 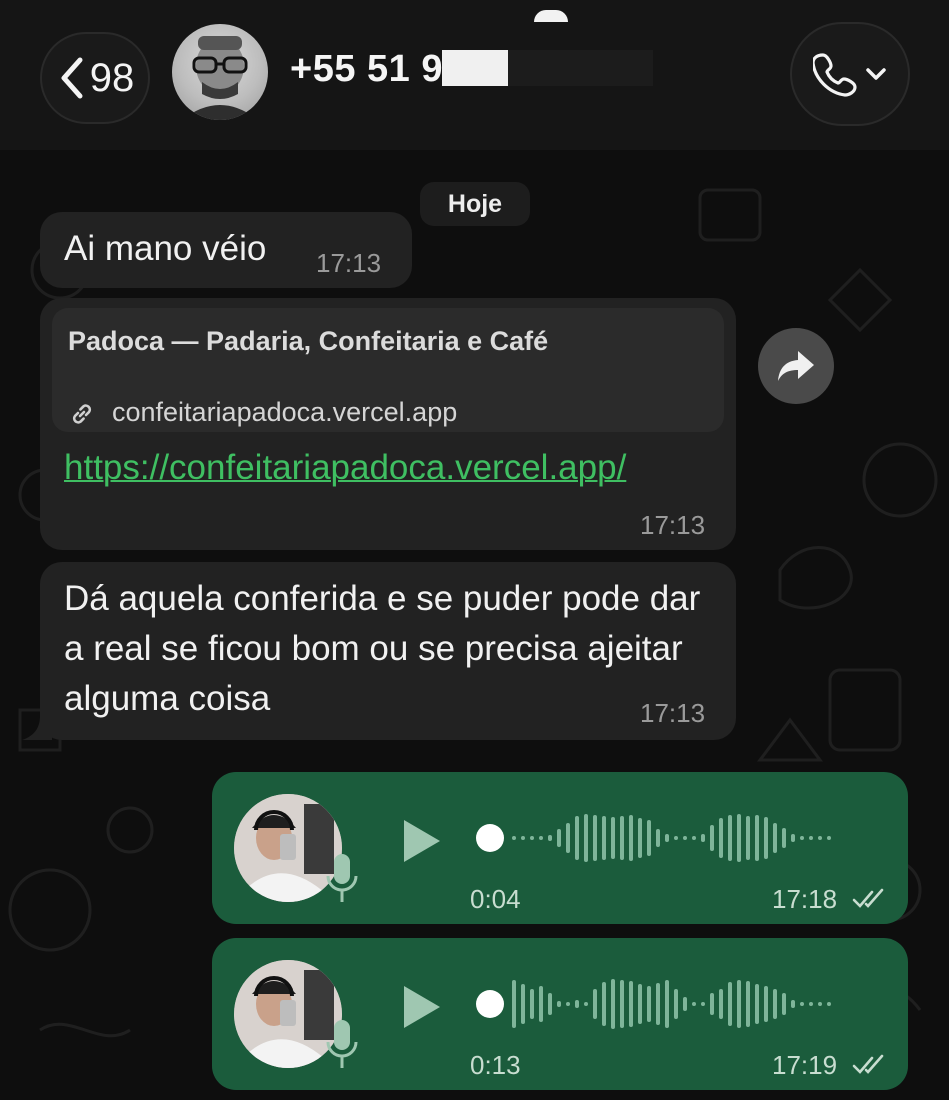 I want to click on forward-button, so click(x=796, y=366).